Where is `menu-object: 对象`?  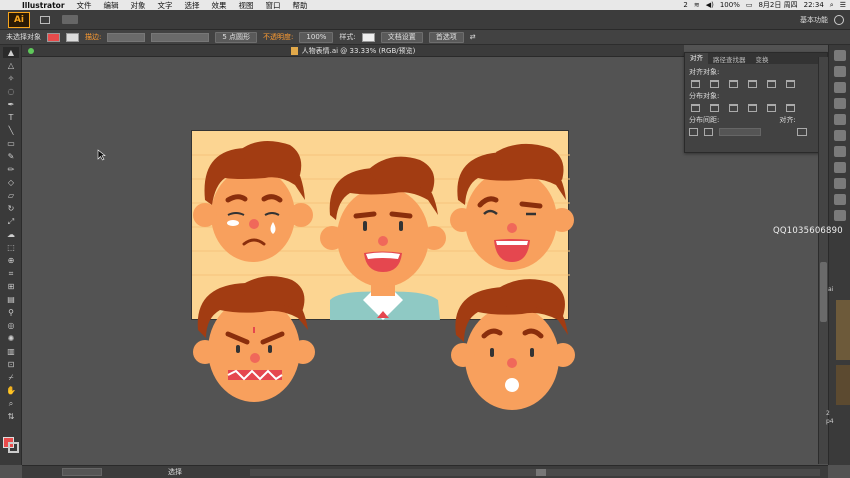
menu-object: 对象 is located at coordinates (138, 5).